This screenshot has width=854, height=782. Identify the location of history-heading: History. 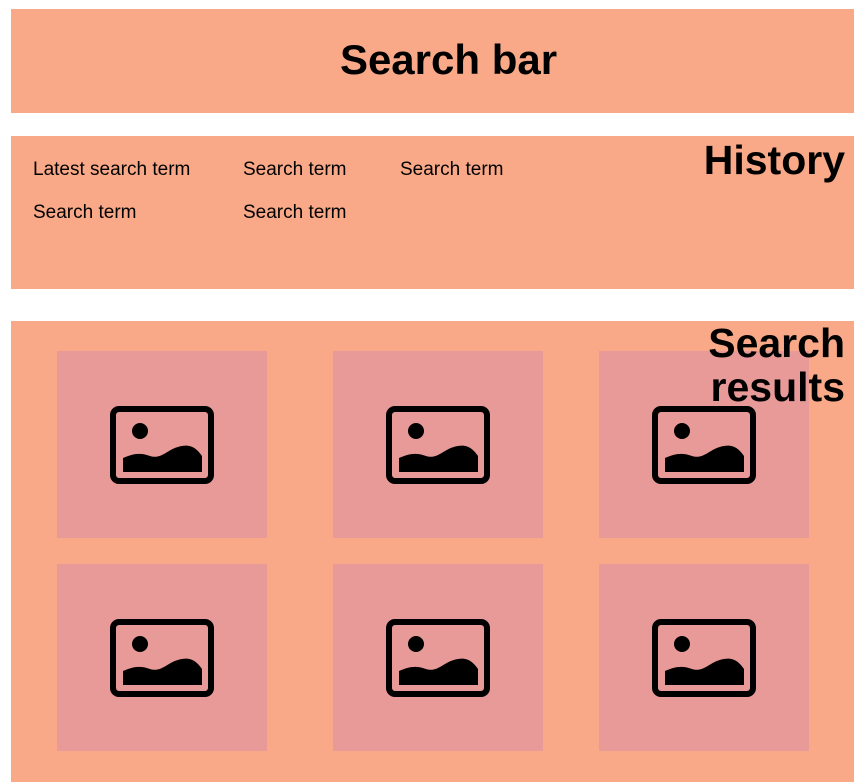
(774, 160).